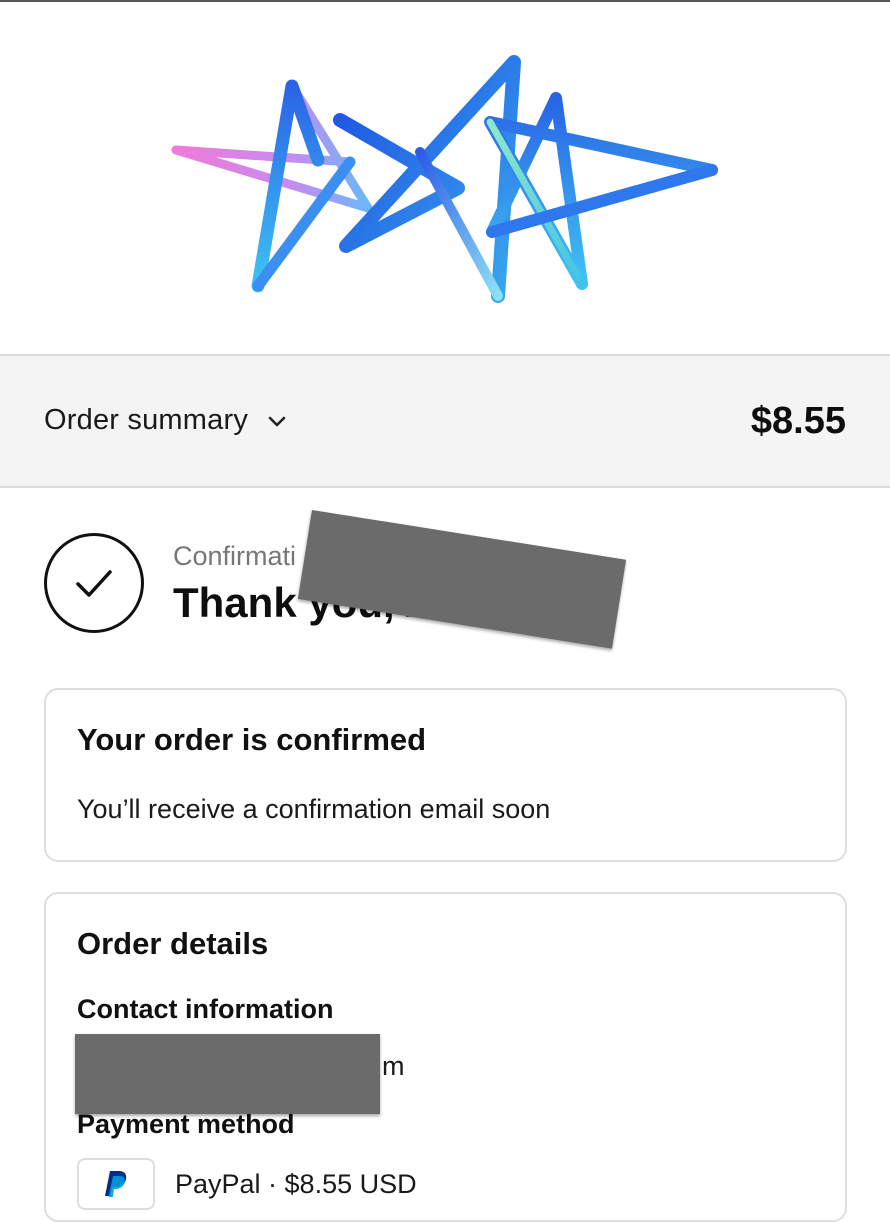 The image size is (890, 1222). What do you see at coordinates (116, 1184) in the screenshot?
I see `paypal-icon` at bounding box center [116, 1184].